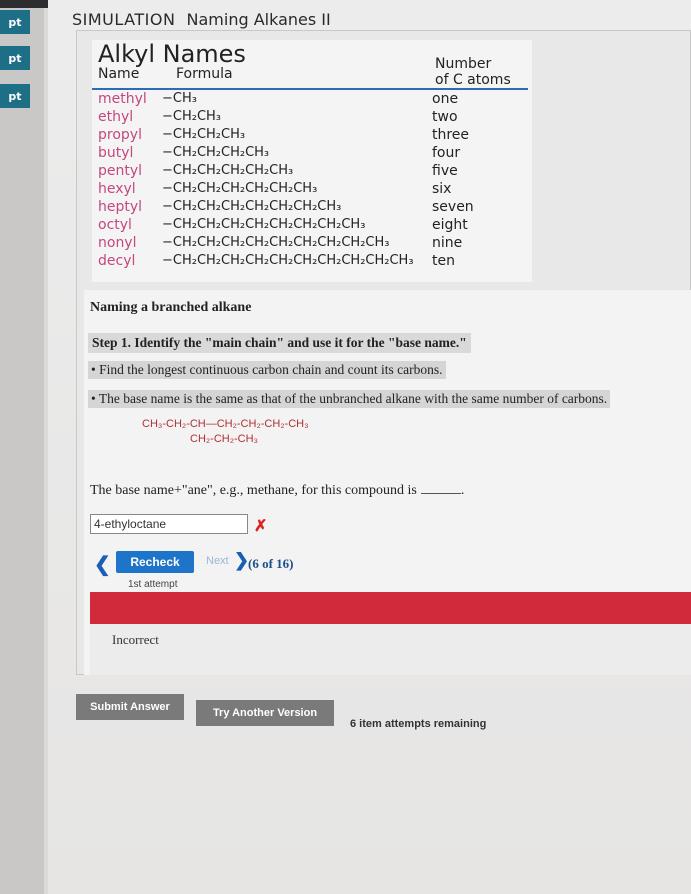 This screenshot has height=894, width=691. What do you see at coordinates (22, 451) in the screenshot?
I see `left-sidebar: pt pt pt` at bounding box center [22, 451].